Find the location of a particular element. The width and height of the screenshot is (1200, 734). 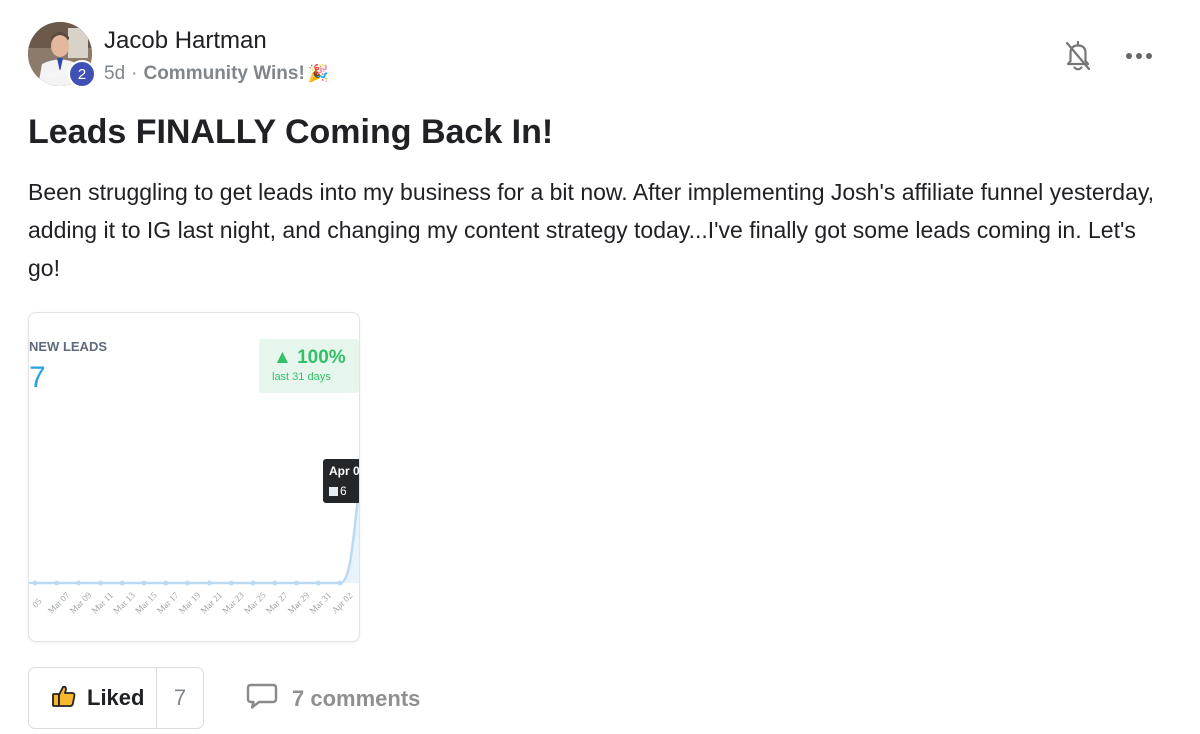

like-toggle: Liked is located at coordinates (93, 698).